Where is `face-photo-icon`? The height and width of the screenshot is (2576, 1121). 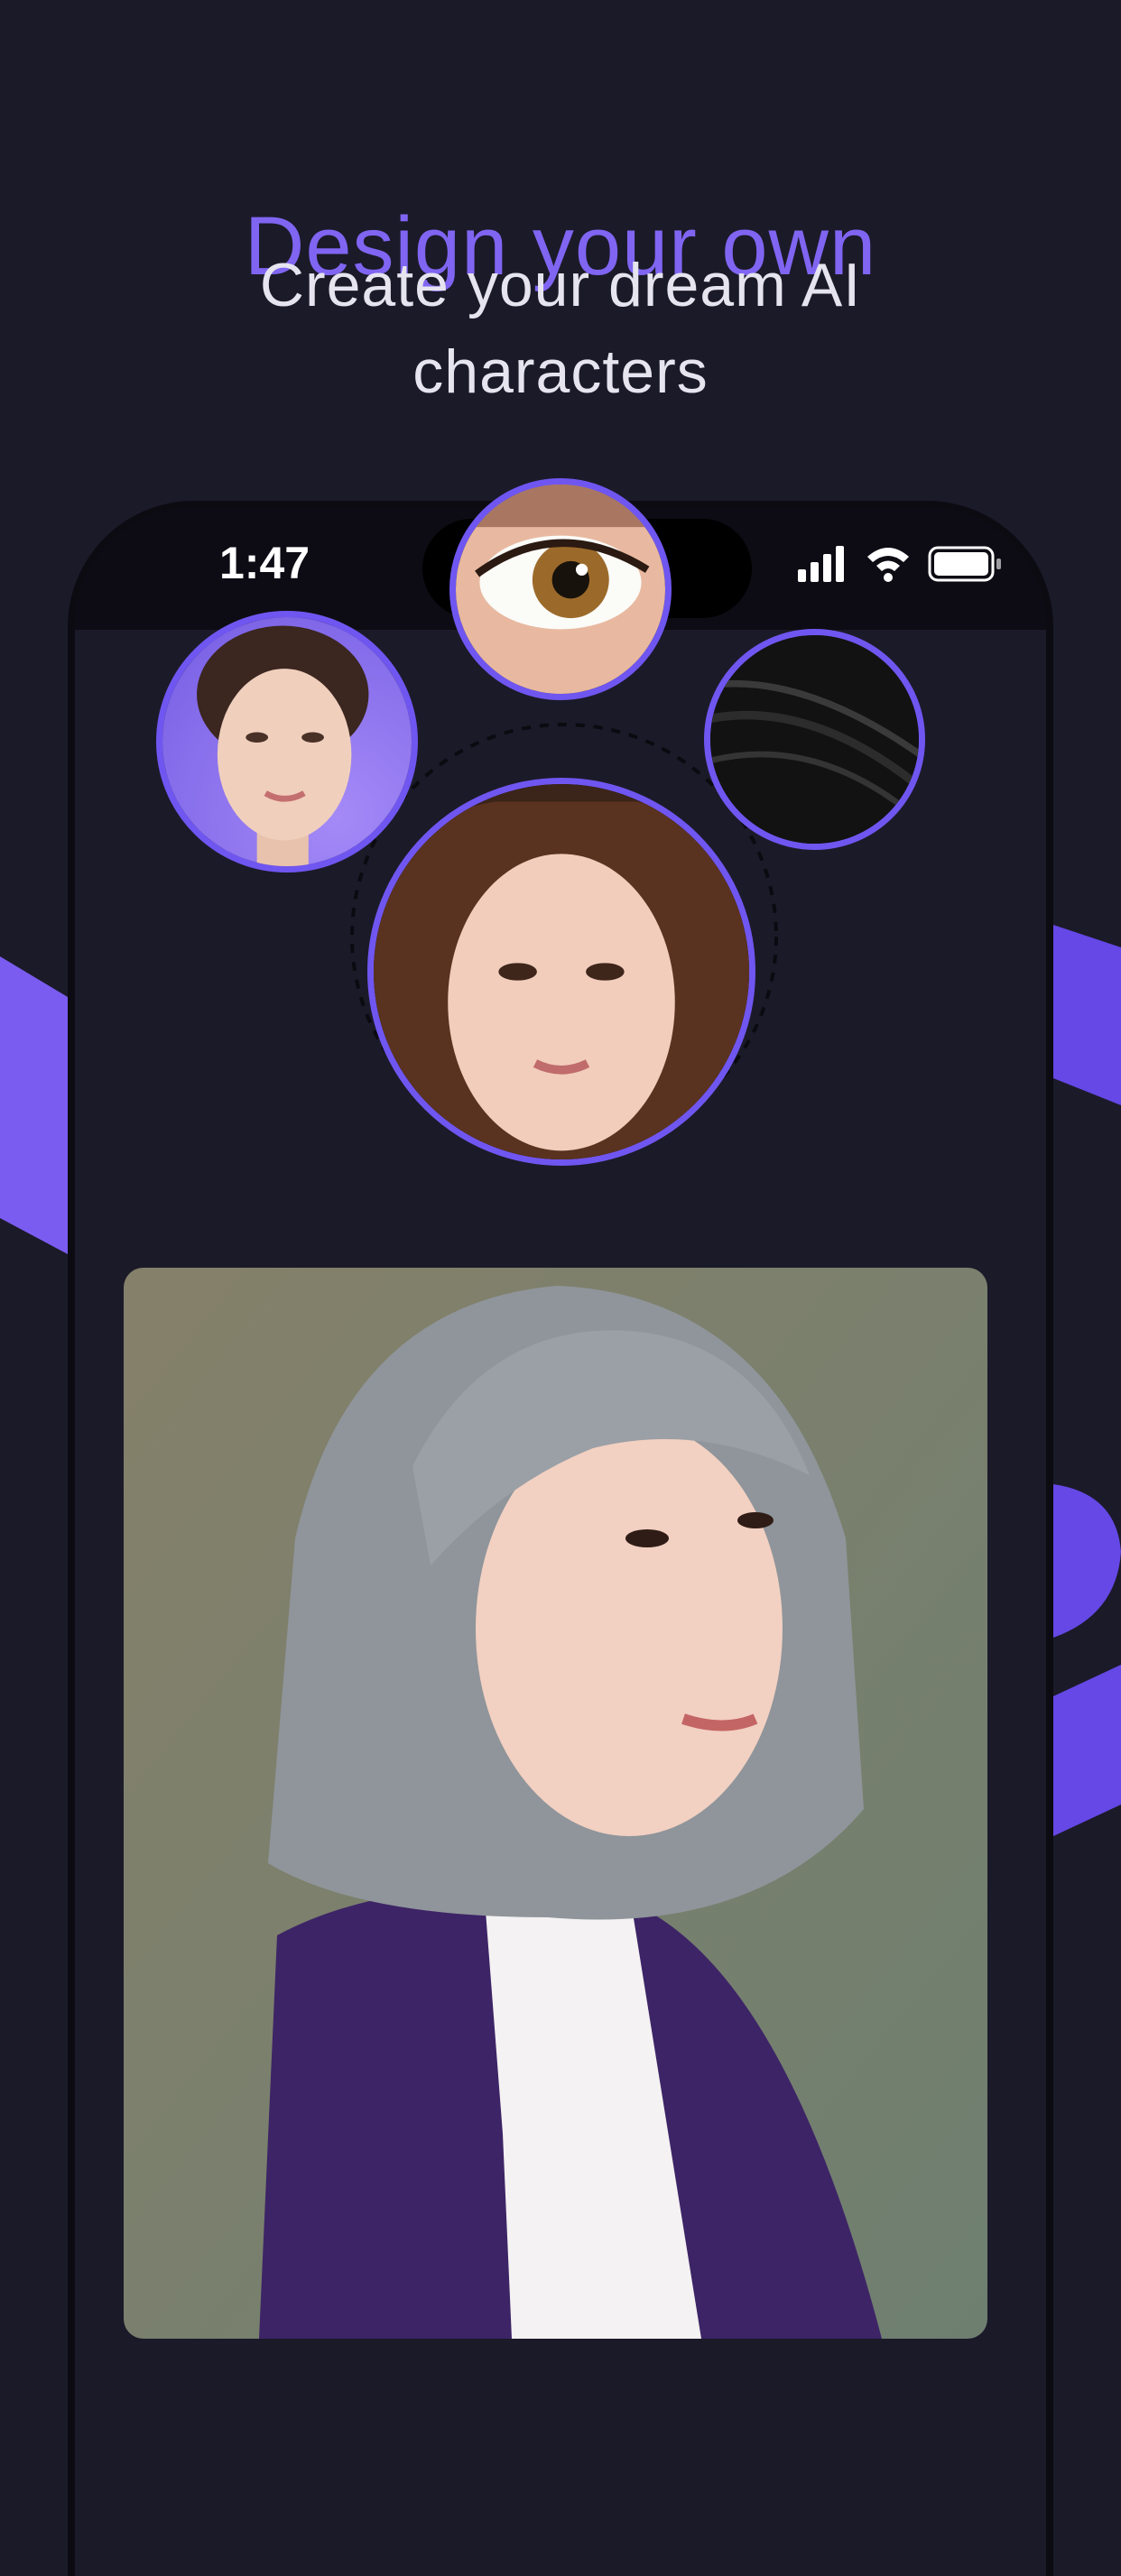
face-photo-icon is located at coordinates (287, 741).